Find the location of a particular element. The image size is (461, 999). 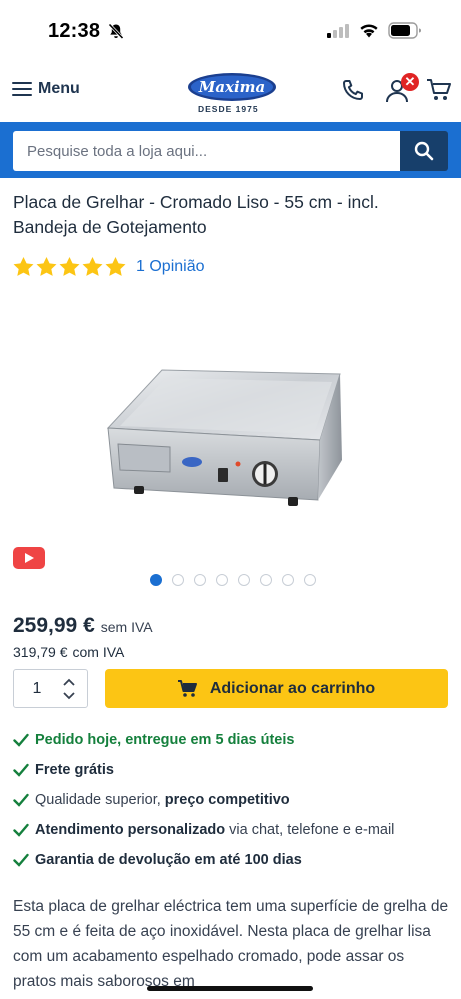

battery-icon is located at coordinates (404, 30).